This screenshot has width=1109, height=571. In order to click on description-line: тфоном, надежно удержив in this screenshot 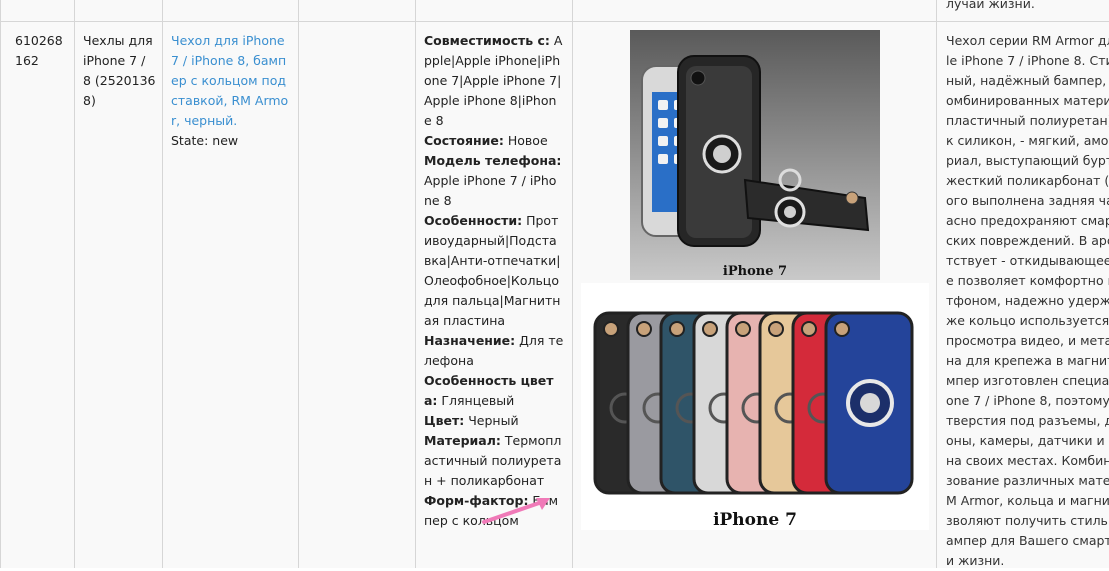, I will do `click(1027, 300)`.